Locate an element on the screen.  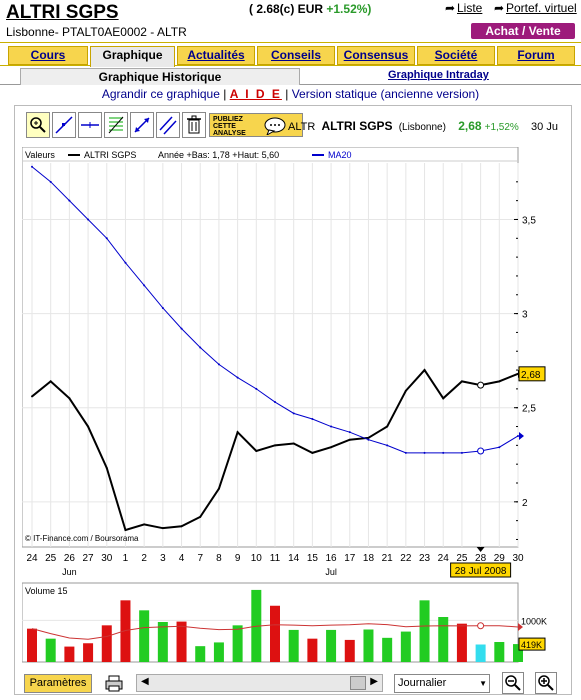
tab-forum: Forum is located at coordinates (536, 55).